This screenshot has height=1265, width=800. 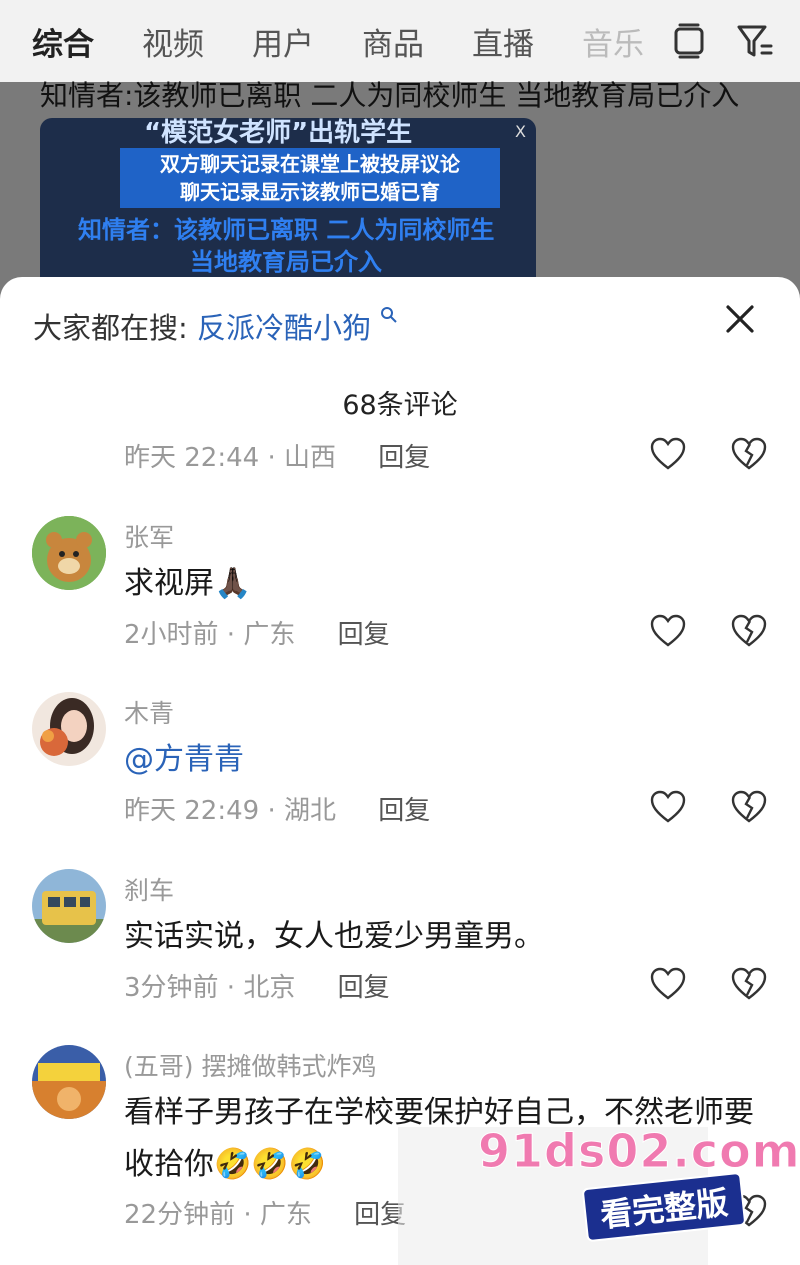 I want to click on comment-author: 木青, so click(x=149, y=712).